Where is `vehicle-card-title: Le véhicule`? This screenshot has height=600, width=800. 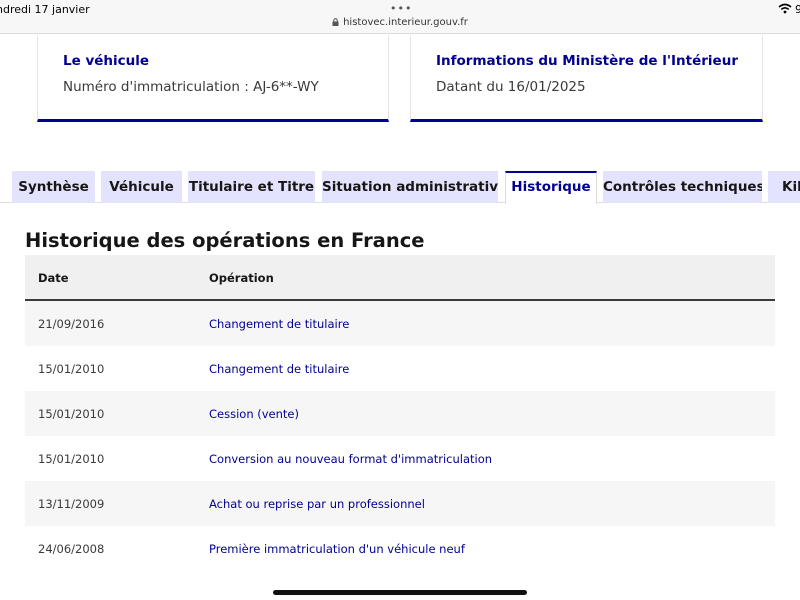
vehicle-card-title: Le véhicule is located at coordinates (106, 61).